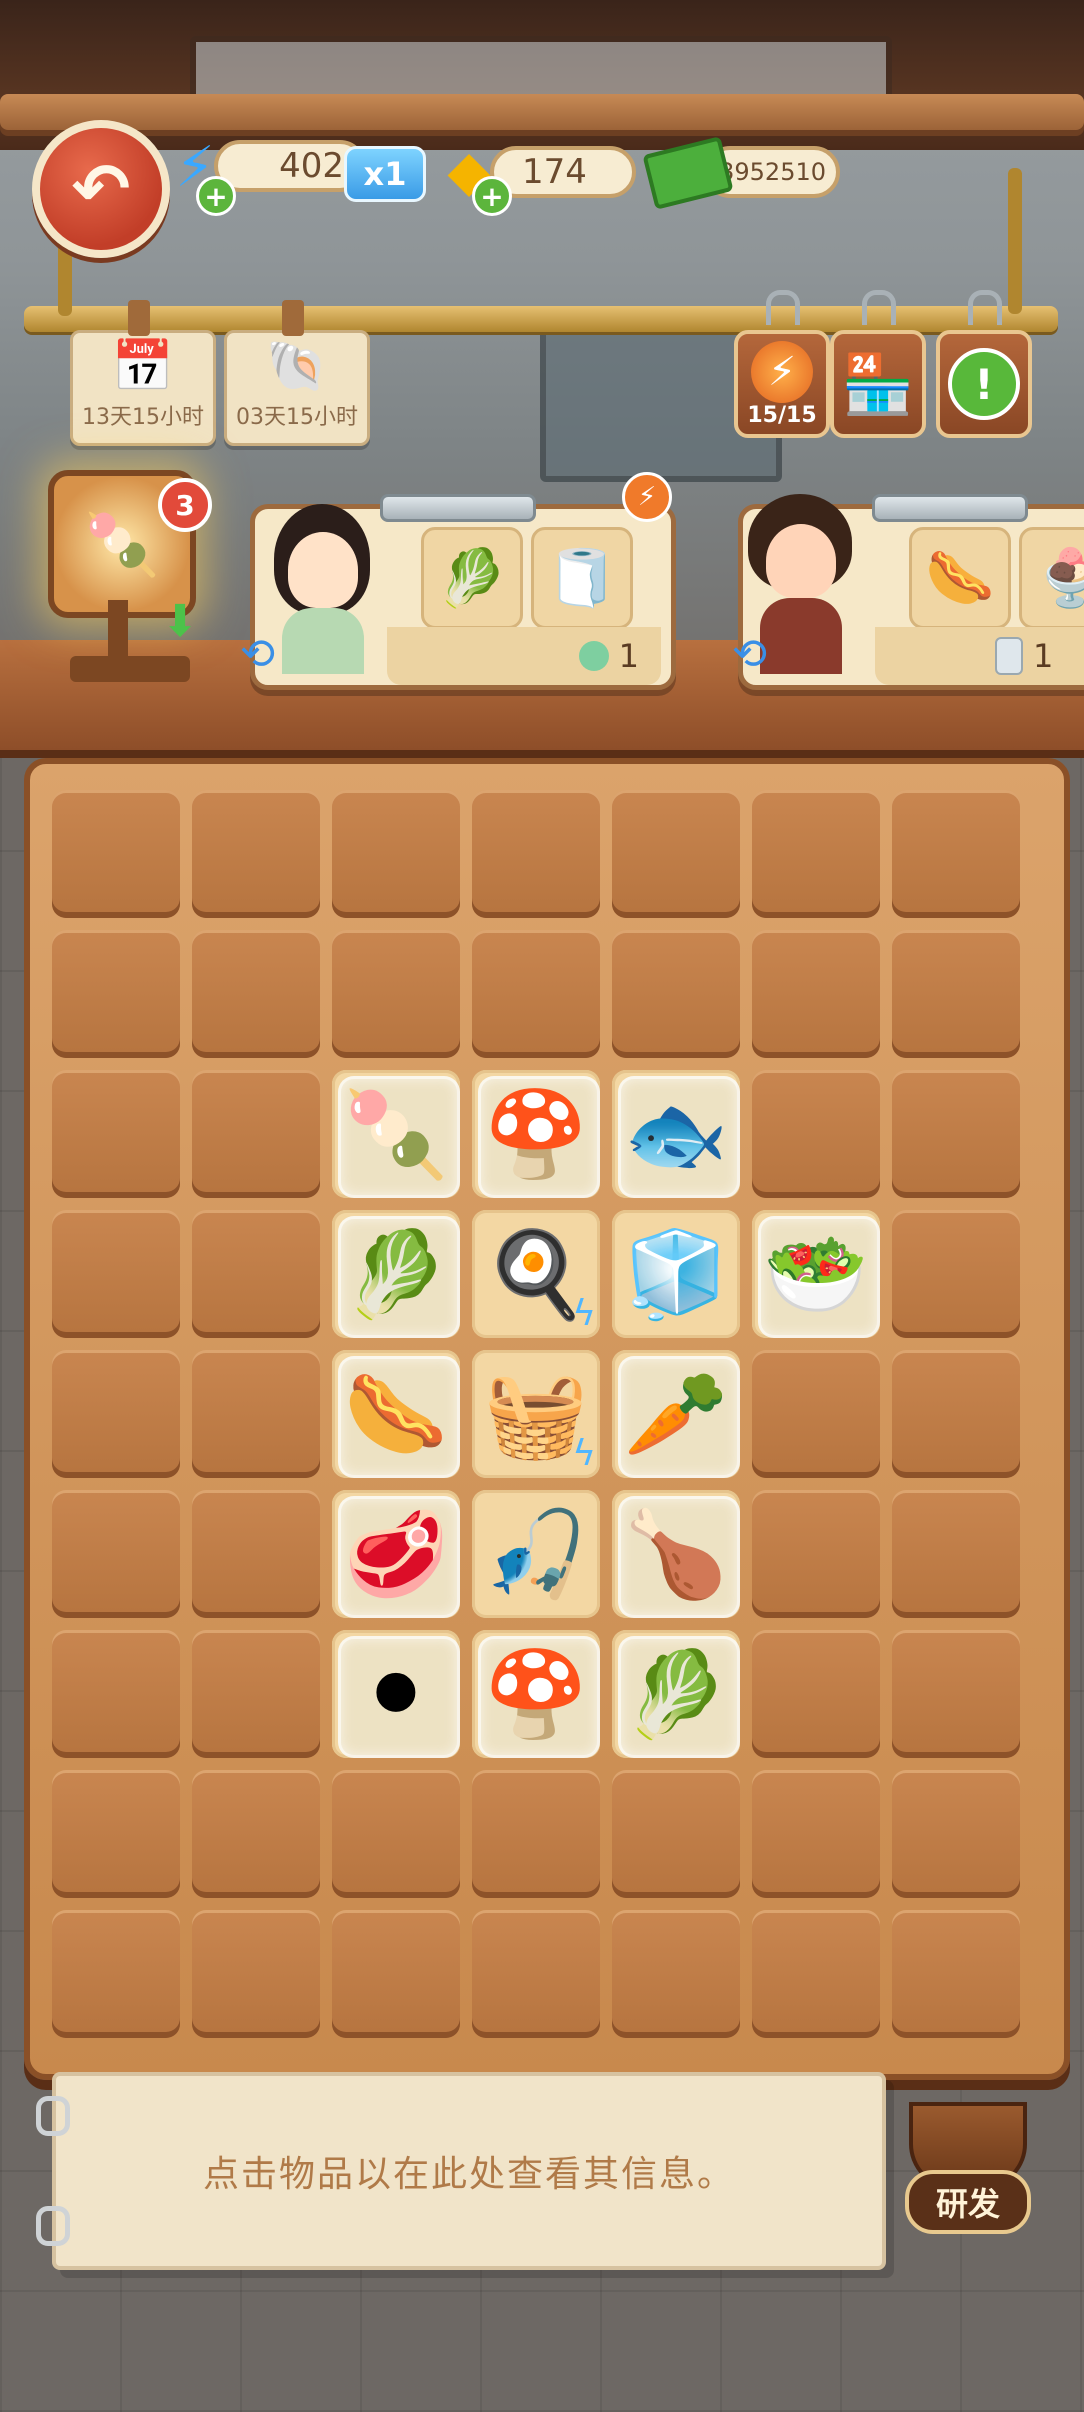  What do you see at coordinates (524, 656) in the screenshot?
I see `order-reward: 1` at bounding box center [524, 656].